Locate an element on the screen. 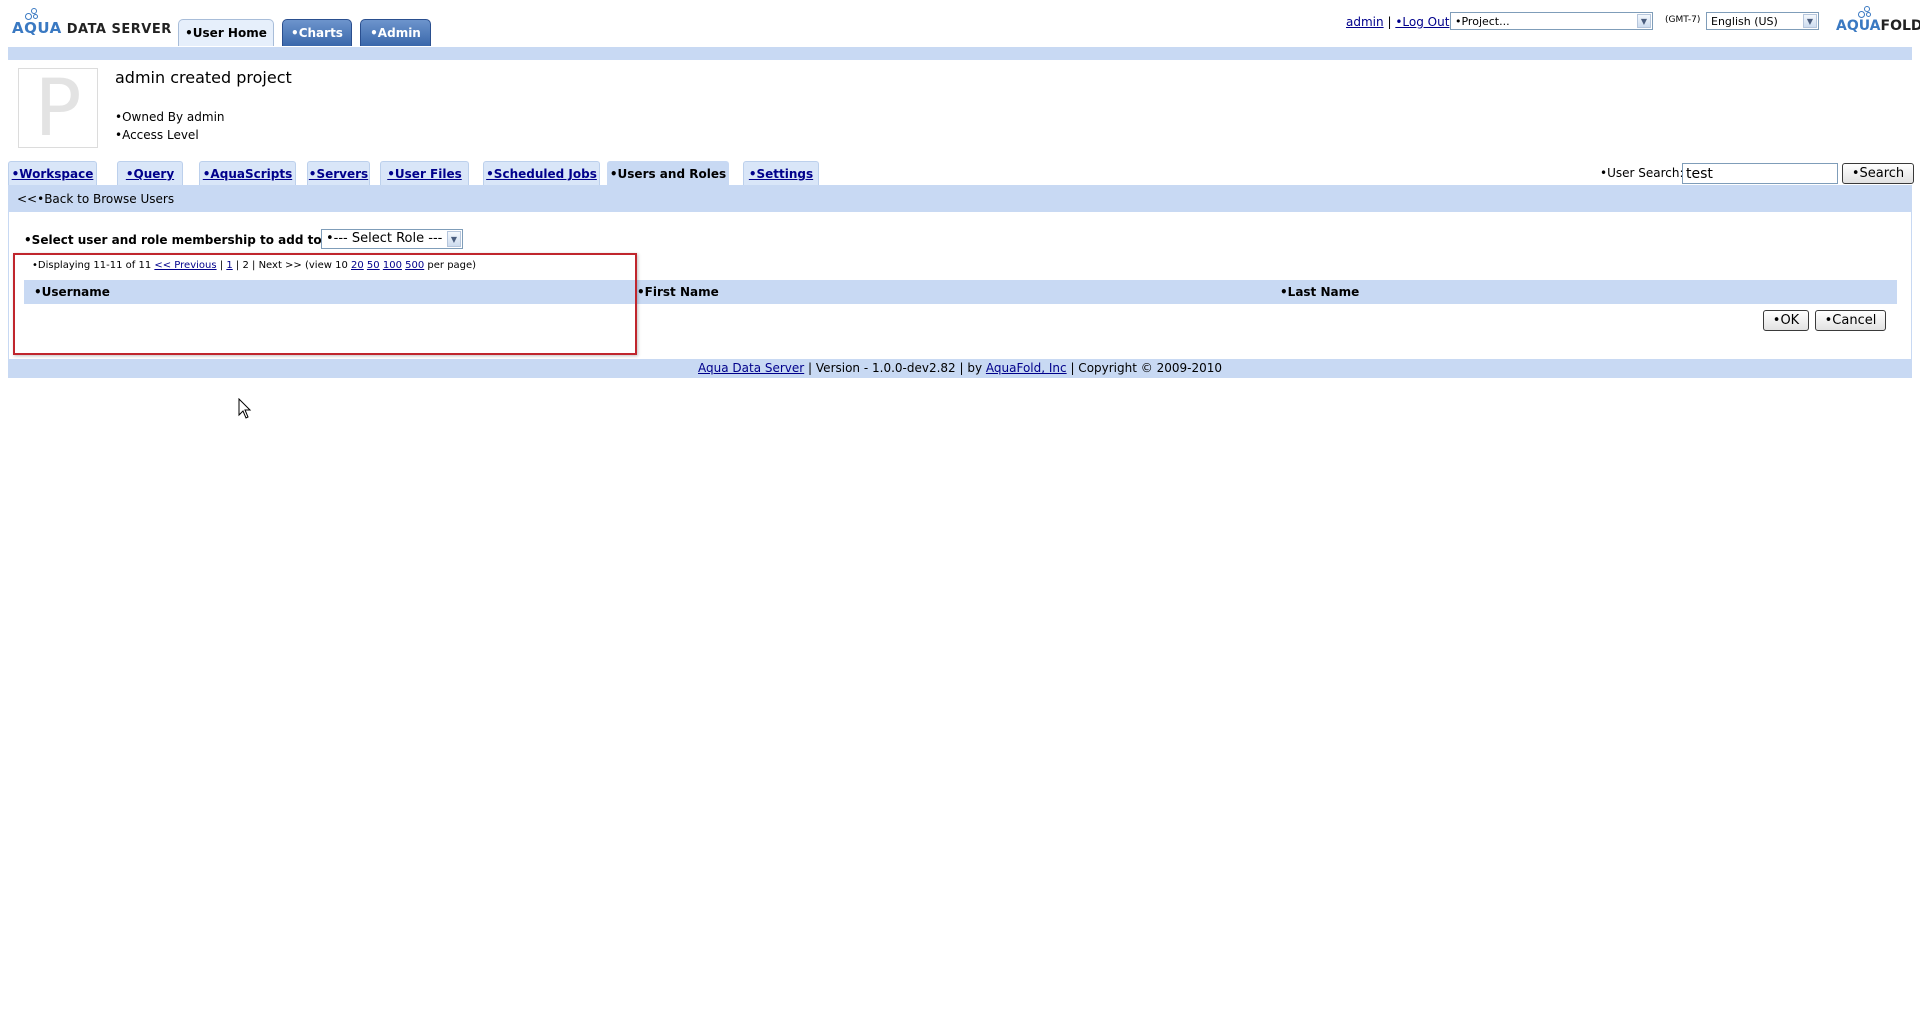 The width and height of the screenshot is (1920, 1013). timezone-label: (GMT-7) is located at coordinates (1683, 20).